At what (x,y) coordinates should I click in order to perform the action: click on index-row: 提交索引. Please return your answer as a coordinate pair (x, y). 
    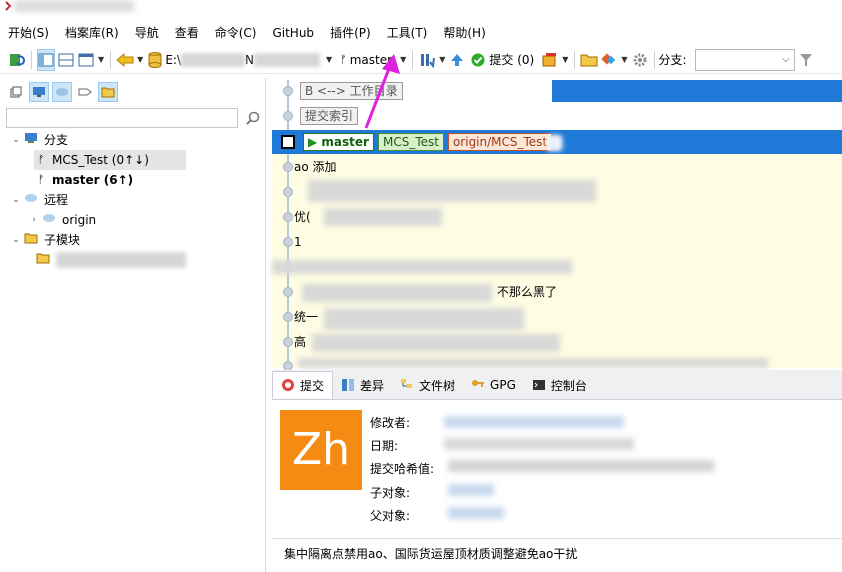
    Looking at the image, I should click on (329, 116).